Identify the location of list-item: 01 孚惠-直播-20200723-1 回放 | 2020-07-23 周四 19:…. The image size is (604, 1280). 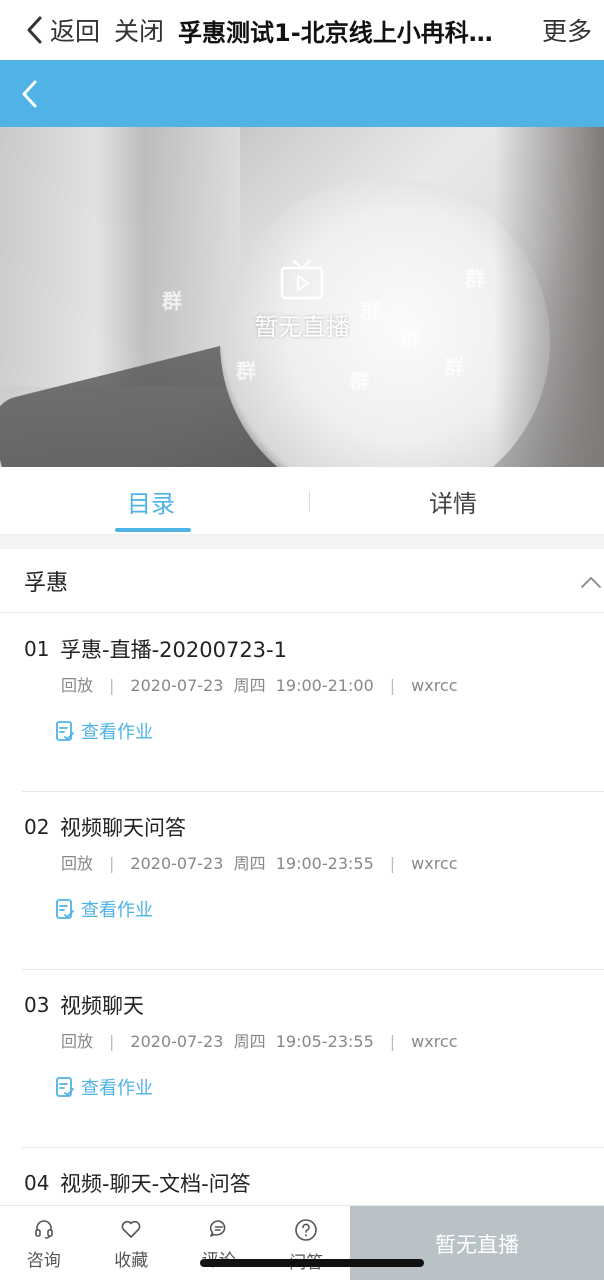
(302, 703).